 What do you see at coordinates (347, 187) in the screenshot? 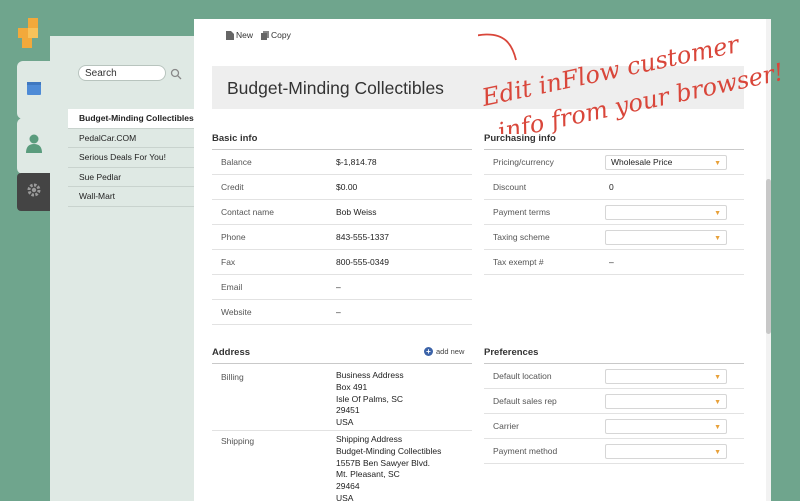
I see `credit-value: $0.00` at bounding box center [347, 187].